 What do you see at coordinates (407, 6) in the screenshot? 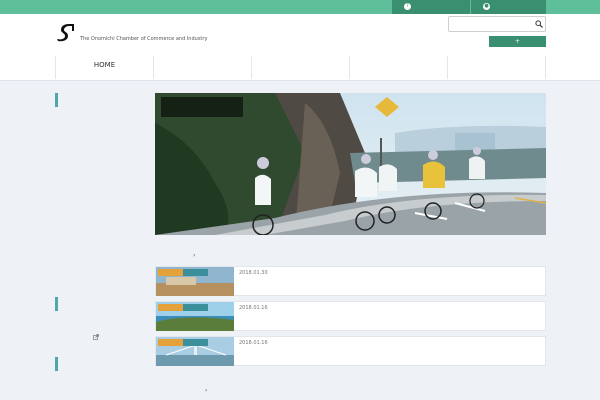
I see `question-icon: ?` at bounding box center [407, 6].